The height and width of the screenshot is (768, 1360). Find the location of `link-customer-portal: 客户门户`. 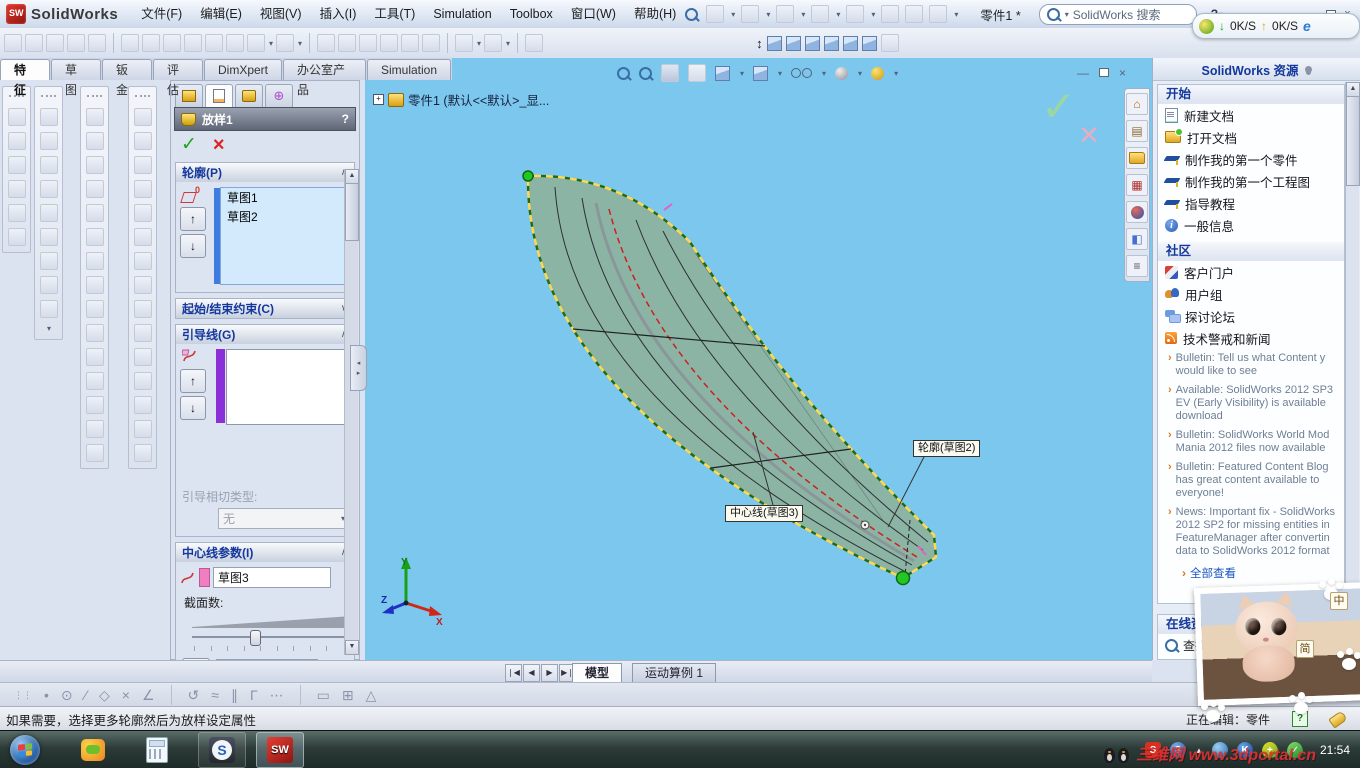

link-customer-portal: 客户门户 is located at coordinates (1251, 272).